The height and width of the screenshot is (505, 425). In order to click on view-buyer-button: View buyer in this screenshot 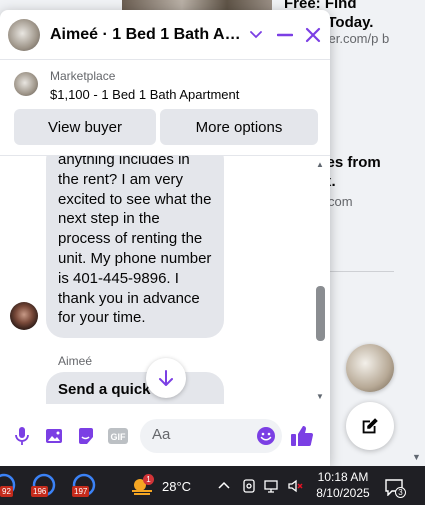, I will do `click(85, 127)`.